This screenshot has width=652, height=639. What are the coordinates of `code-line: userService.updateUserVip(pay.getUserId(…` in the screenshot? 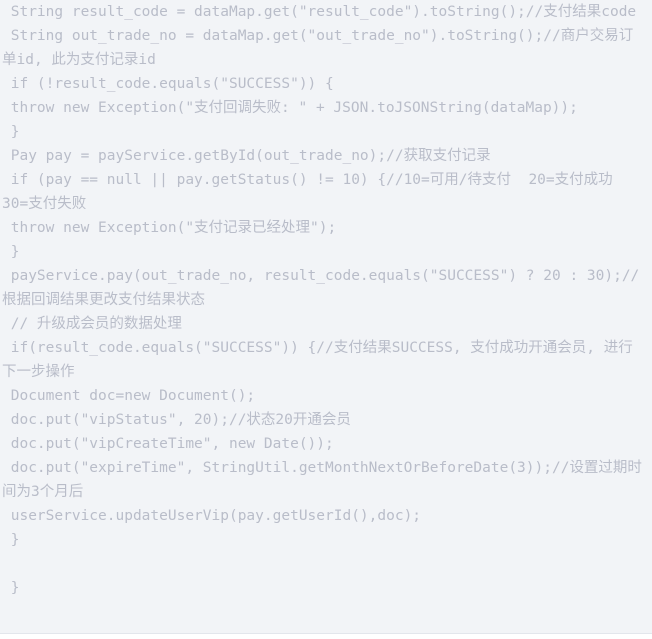 It's located at (212, 516).